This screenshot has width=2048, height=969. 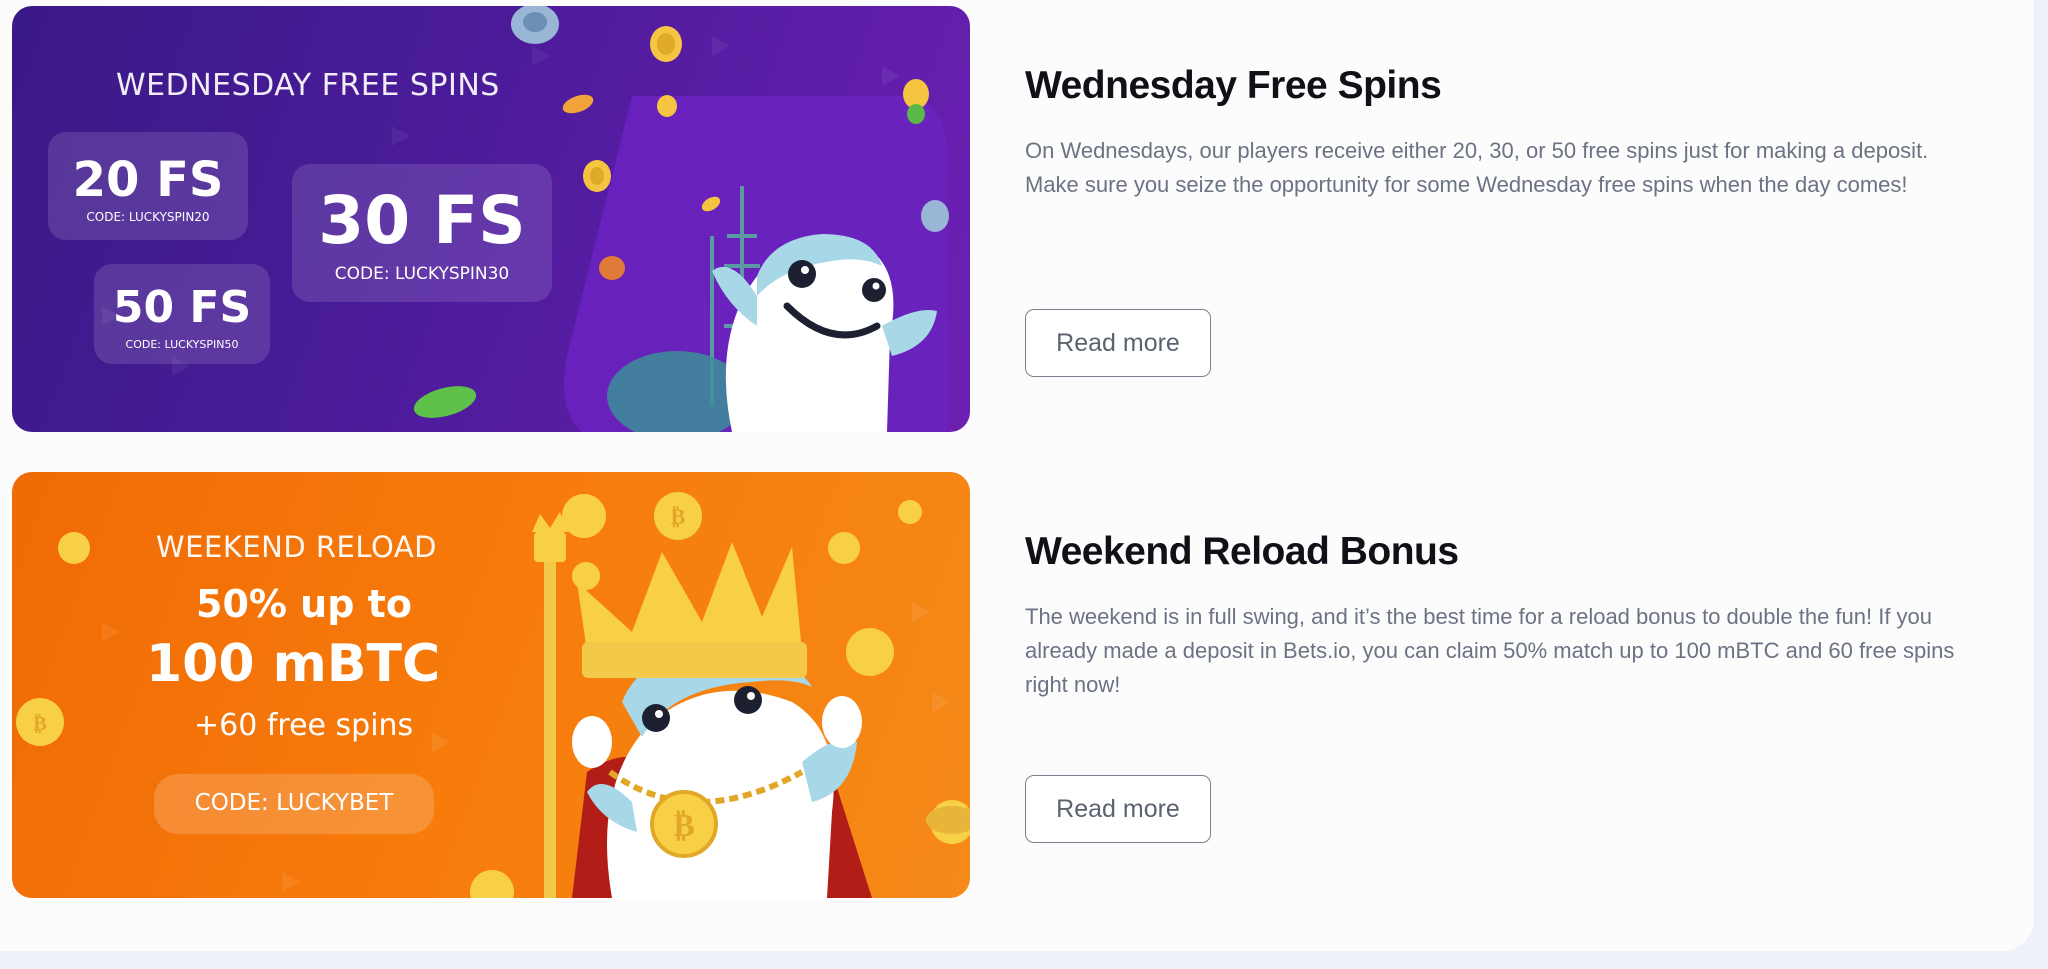 I want to click on banner-code-pill: CODE: LUCKYBET, so click(x=294, y=804).